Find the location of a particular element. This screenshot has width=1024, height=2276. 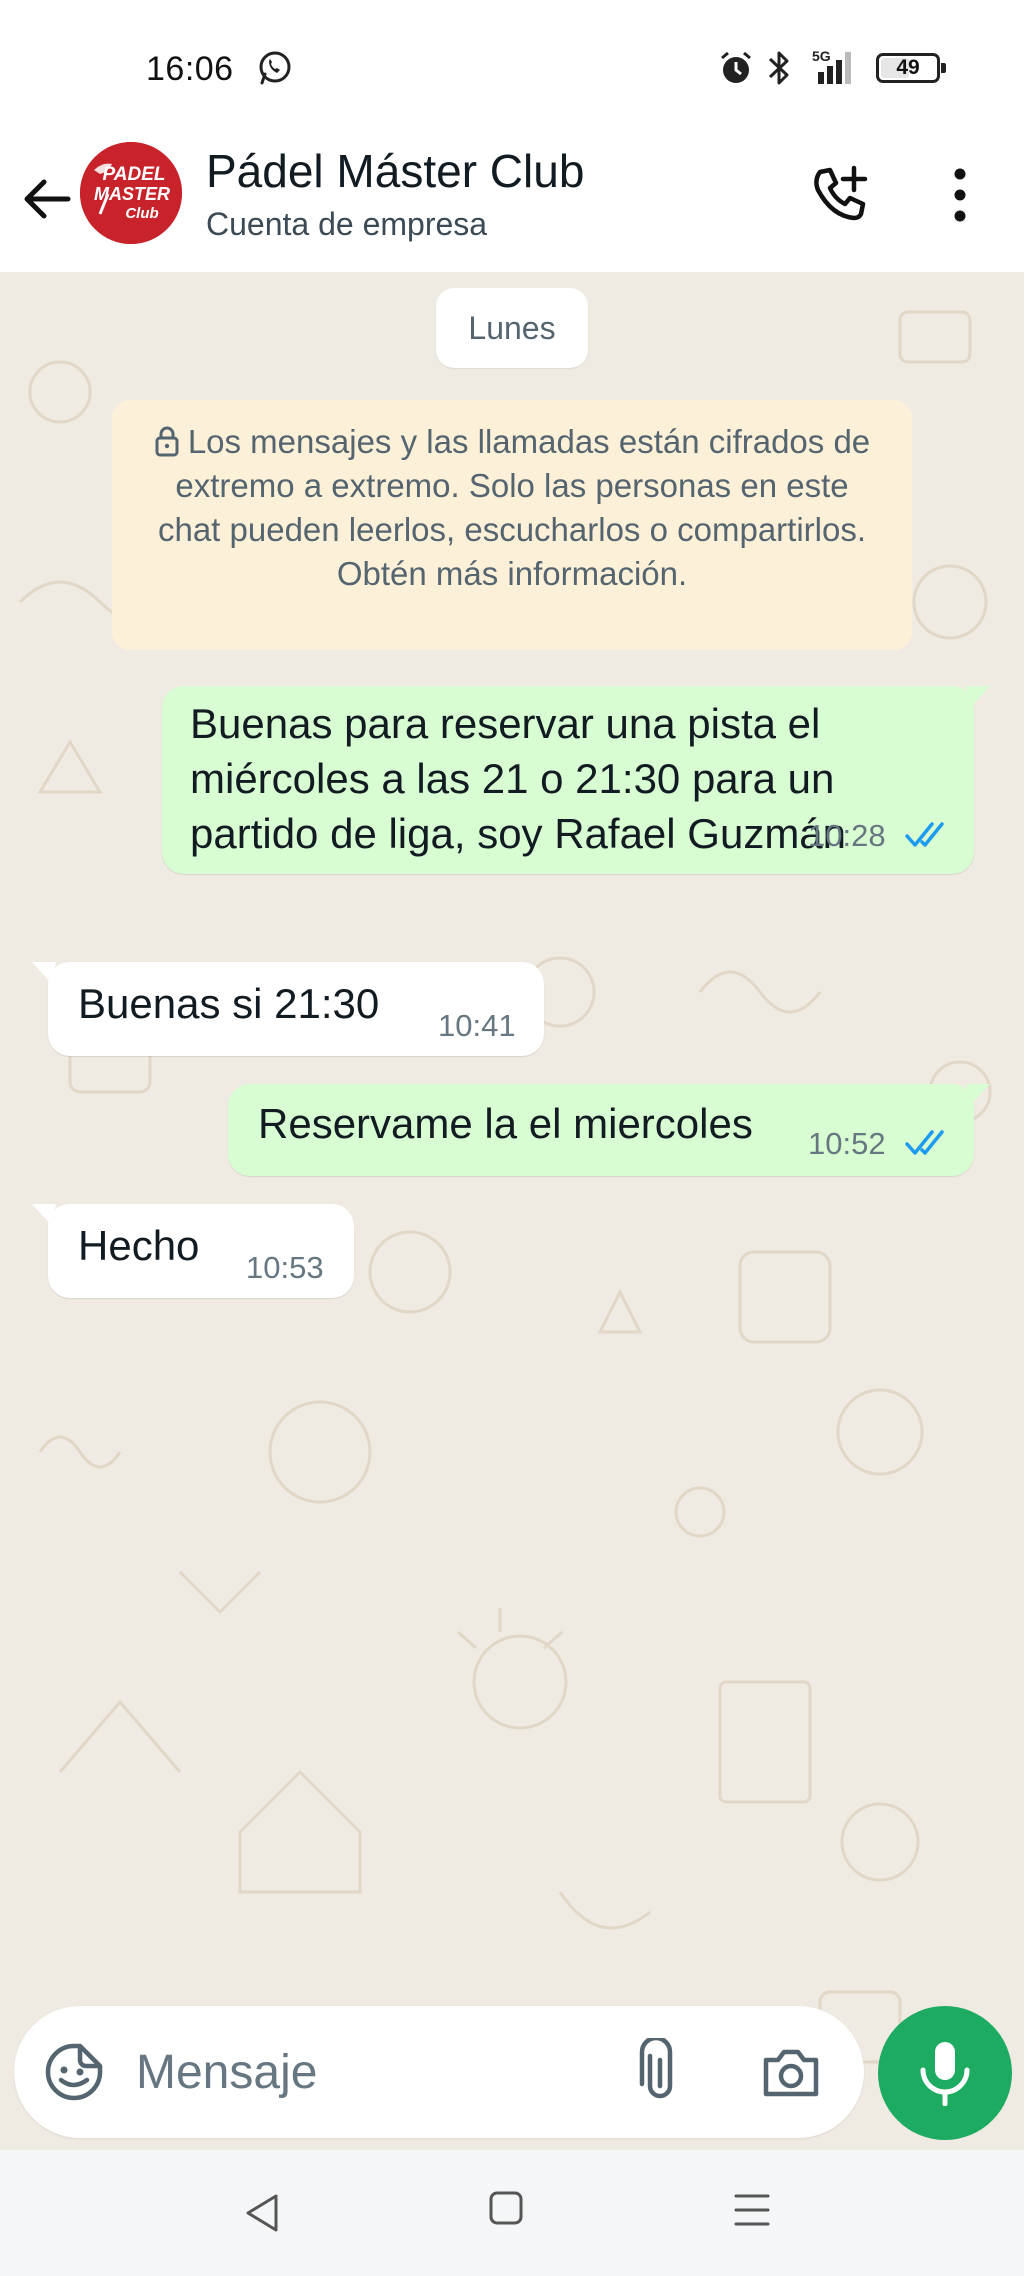

message-time: 10:41 is located at coordinates (477, 1025).